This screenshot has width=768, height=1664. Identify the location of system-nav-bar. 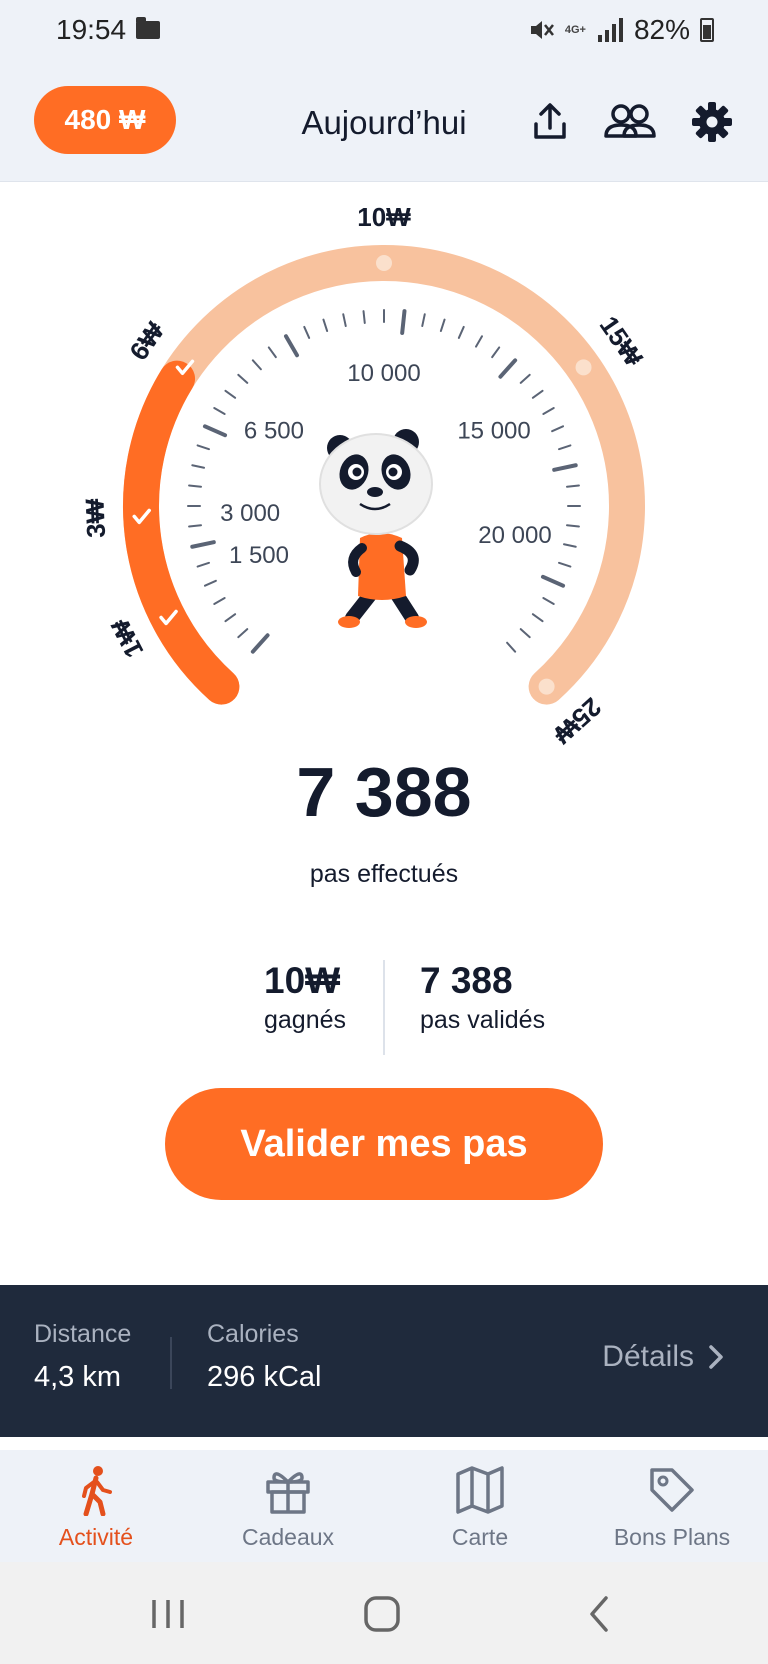
(384, 1613).